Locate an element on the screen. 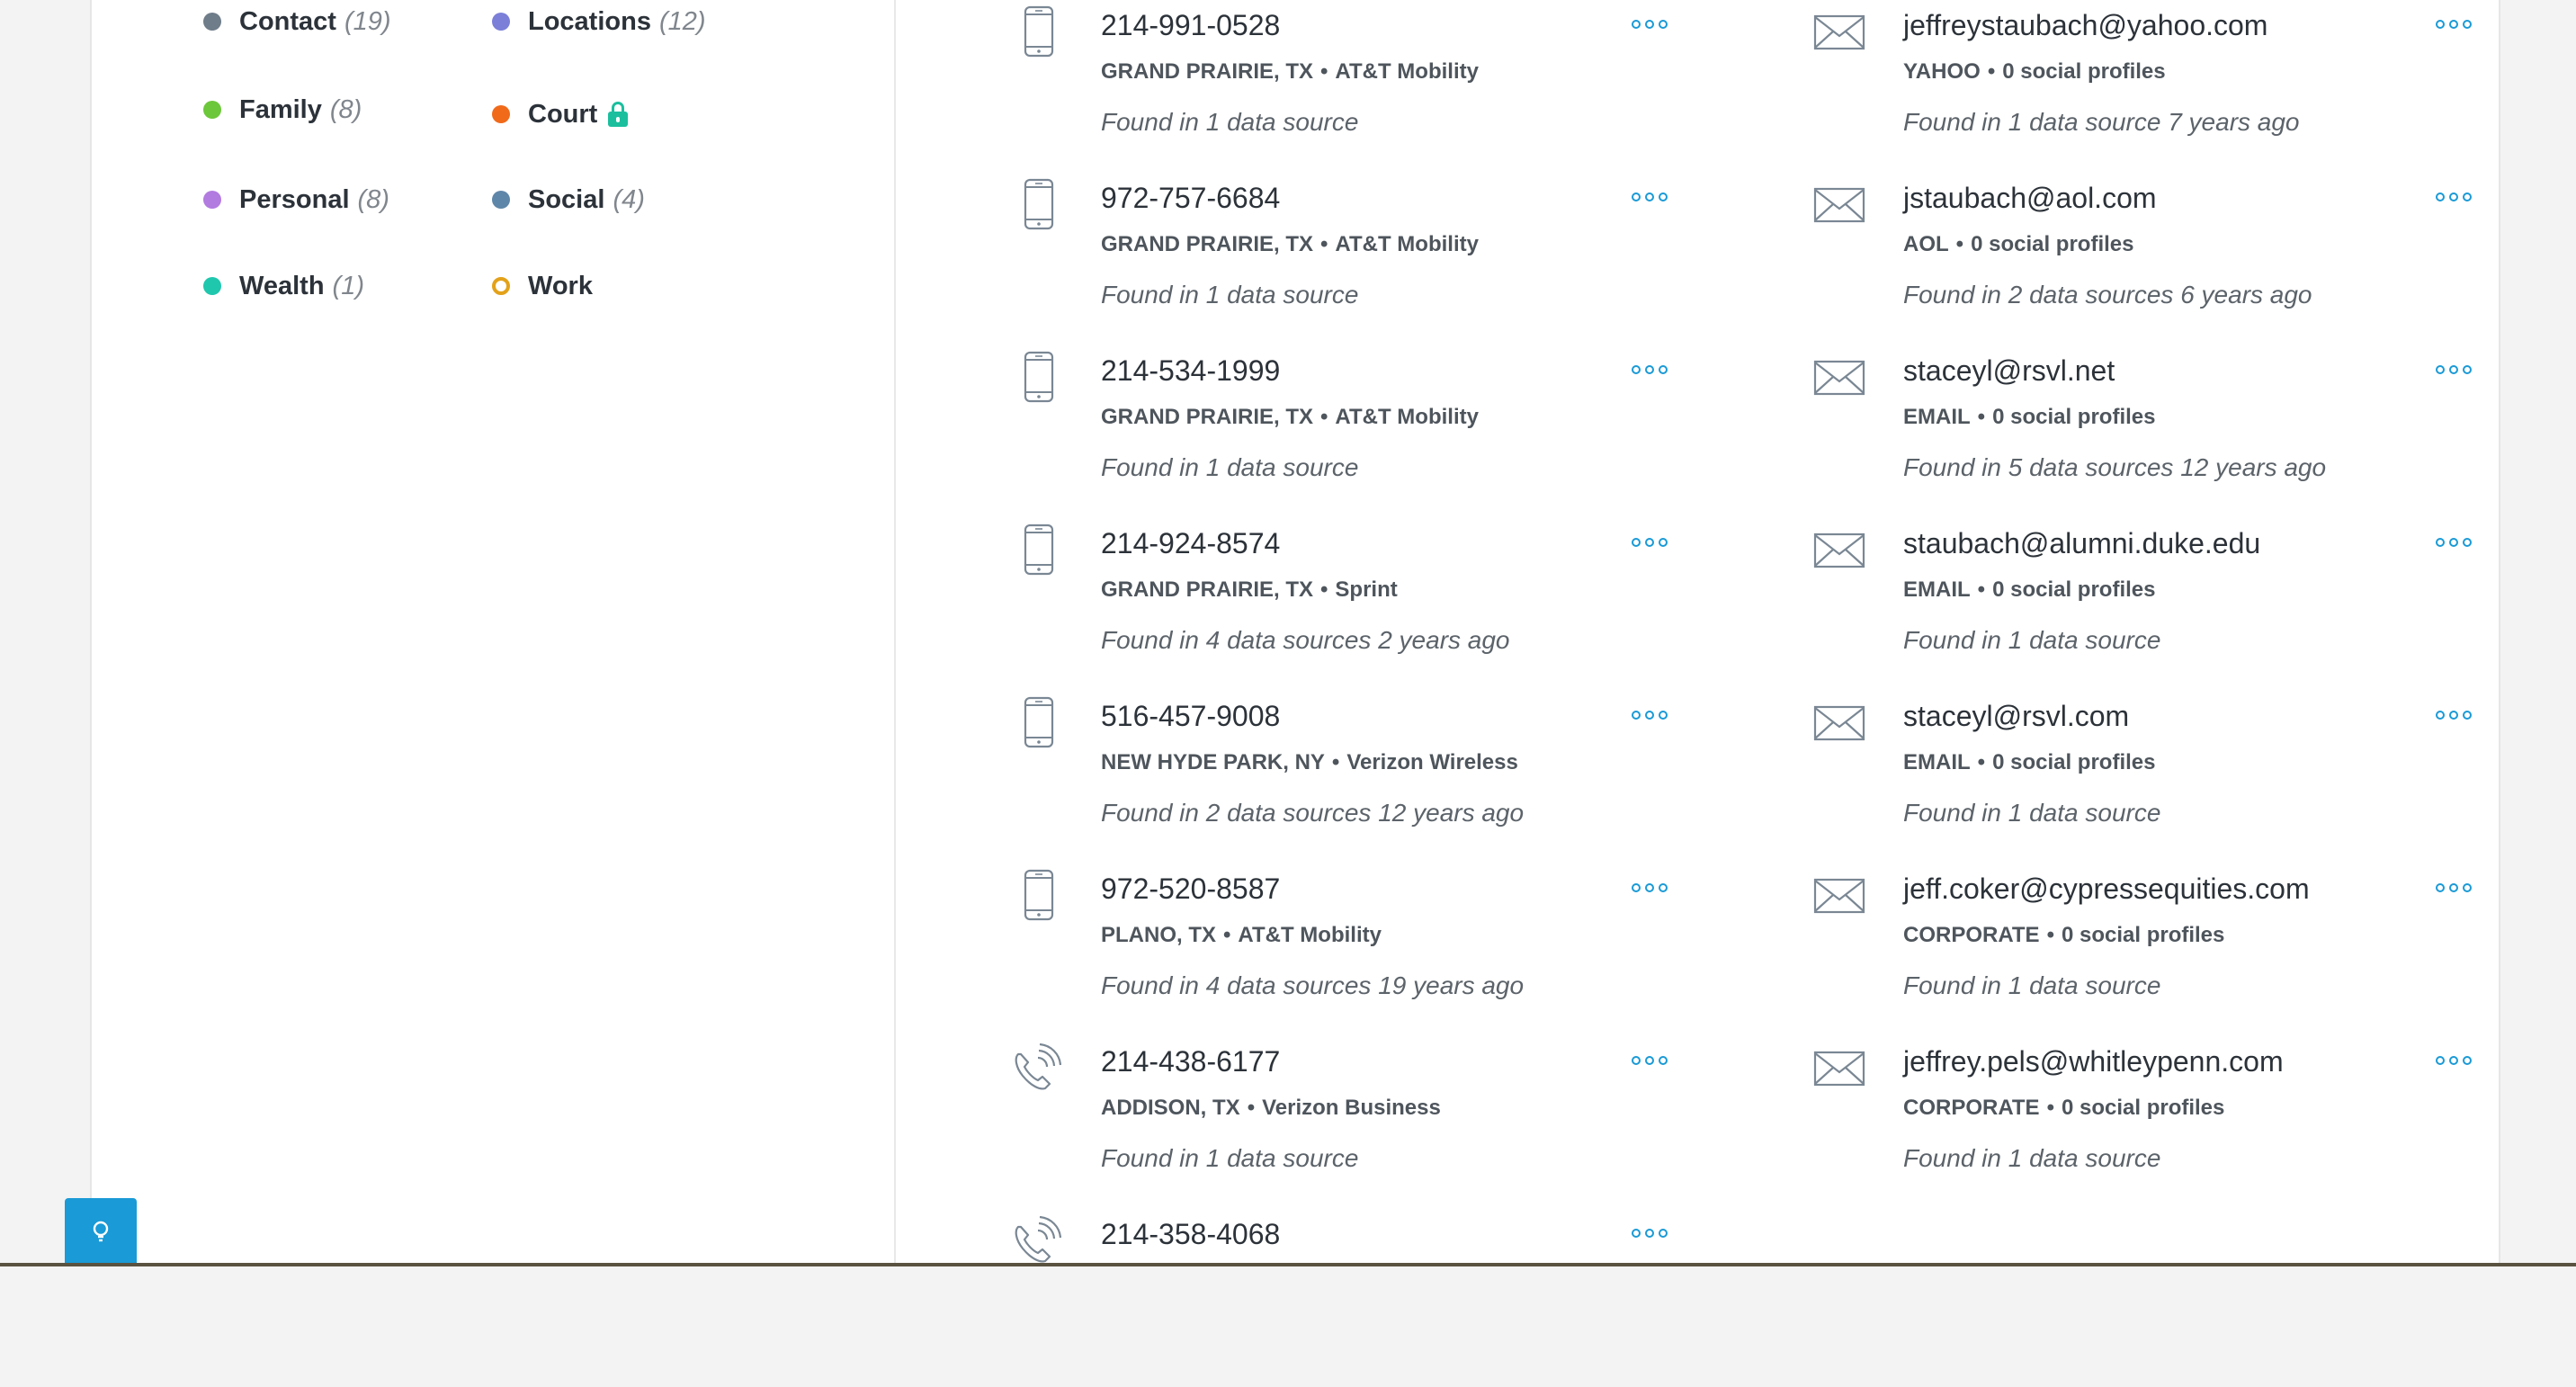 This screenshot has height=1387, width=2576. lightbulb-icon is located at coordinates (101, 1231).